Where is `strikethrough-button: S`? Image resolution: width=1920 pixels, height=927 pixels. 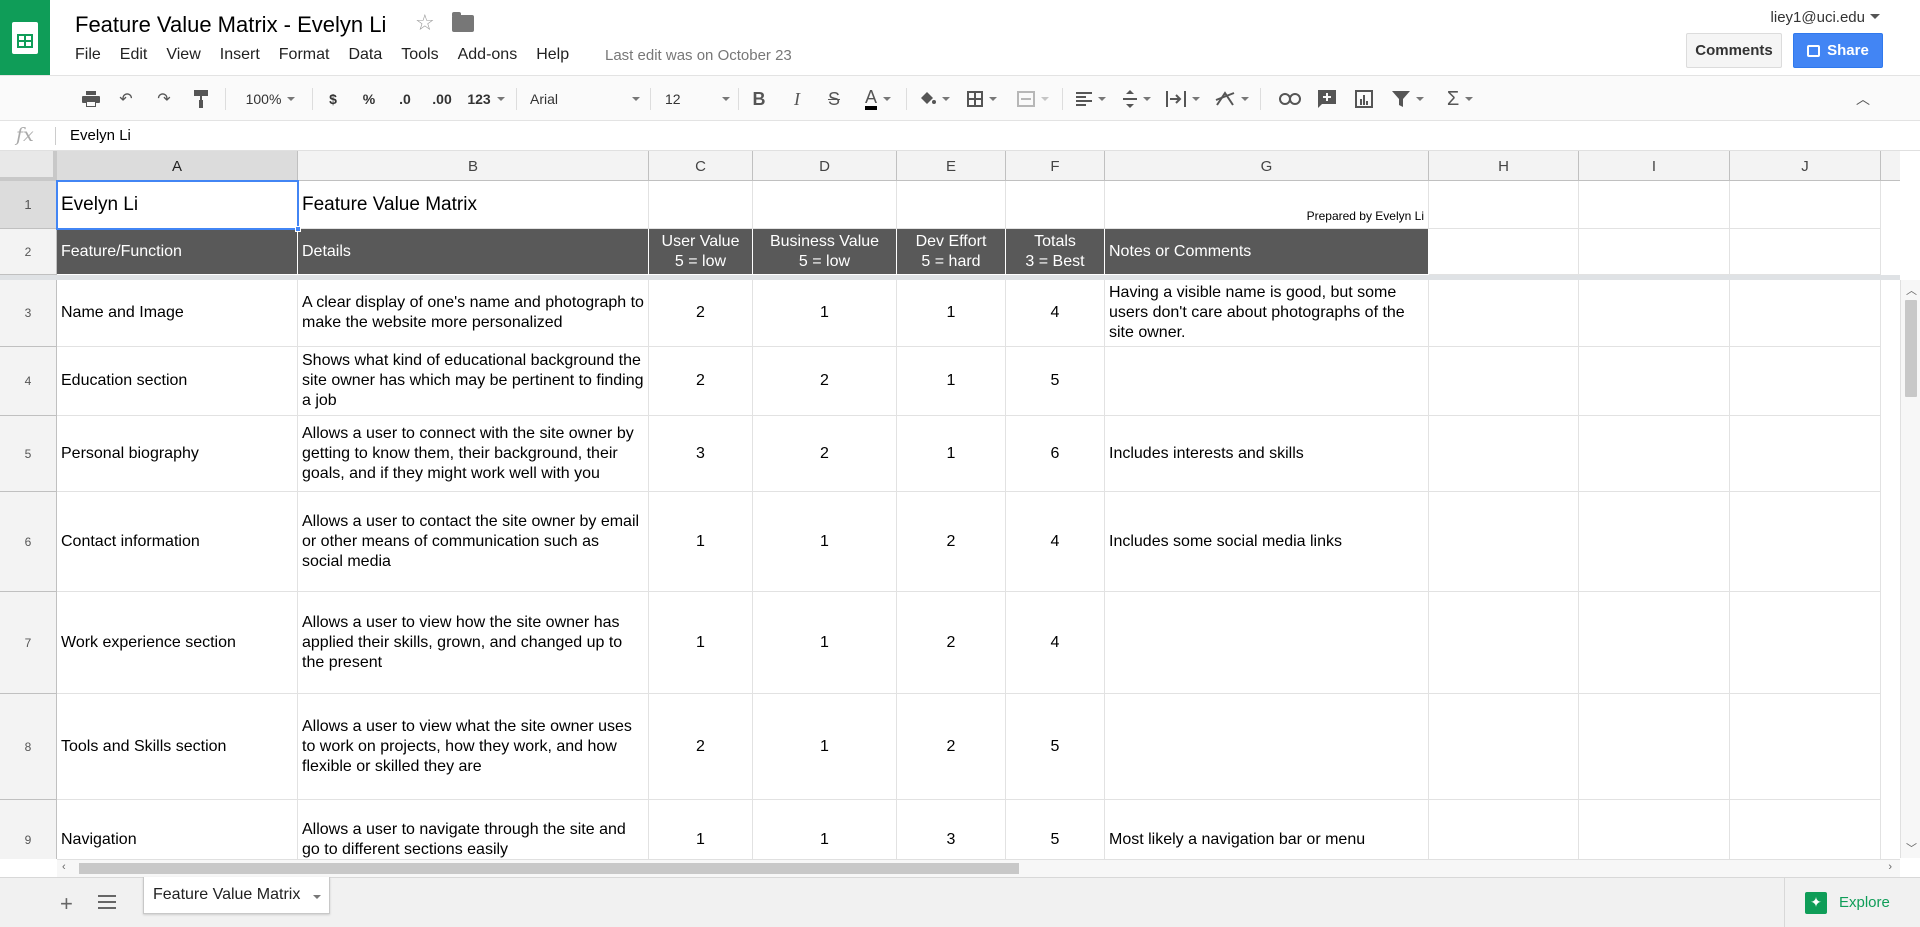
strikethrough-button: S is located at coordinates (834, 99).